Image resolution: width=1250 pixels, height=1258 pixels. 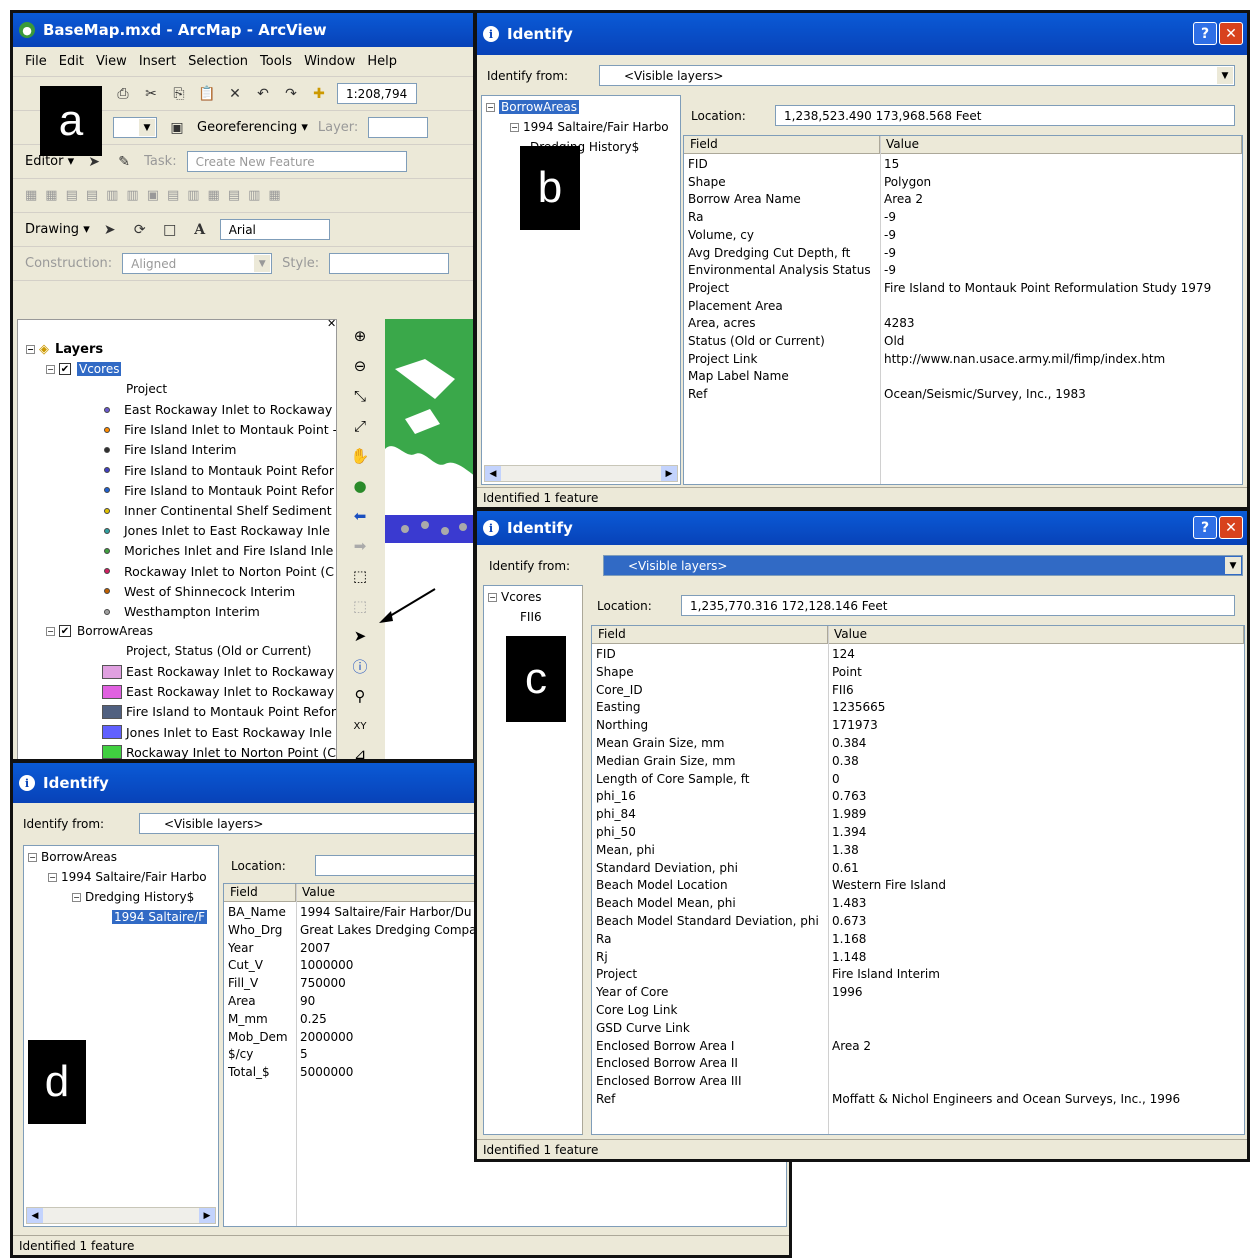 What do you see at coordinates (360, 696) in the screenshot?
I see `find-icon: ⚲` at bounding box center [360, 696].